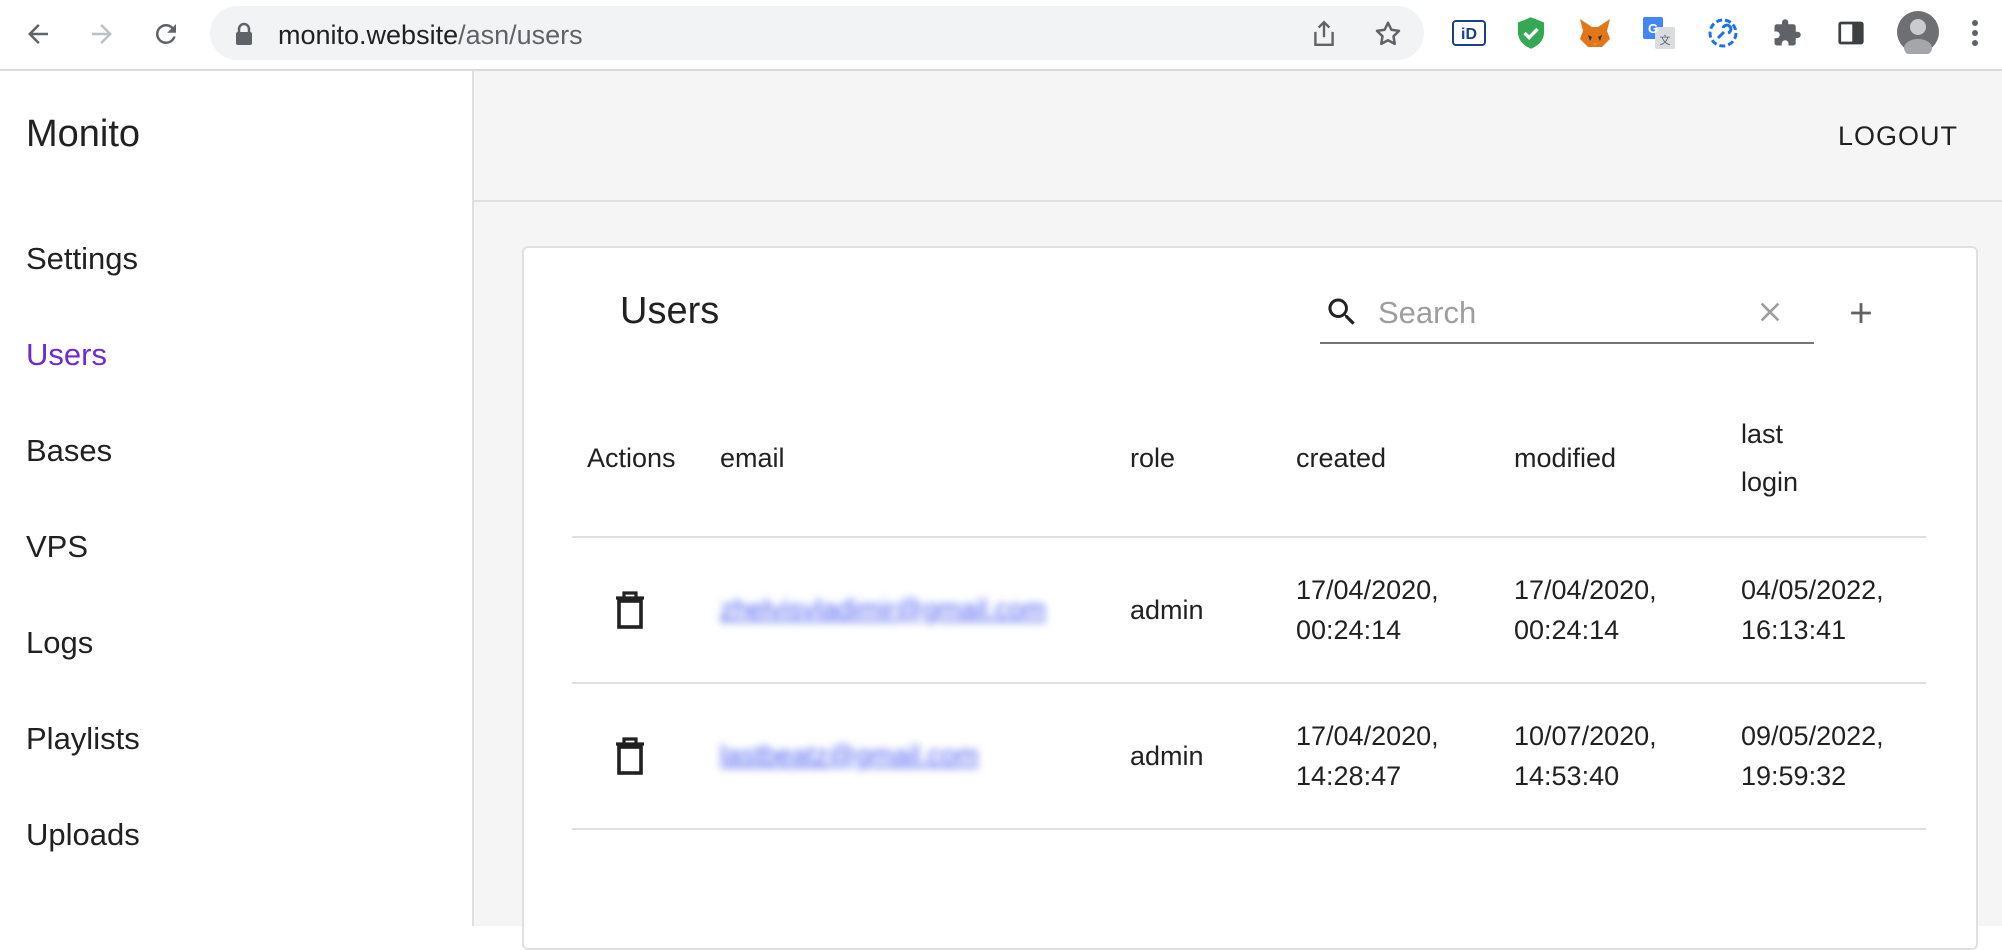  I want to click on svg-text: iD, so click(1469, 34).